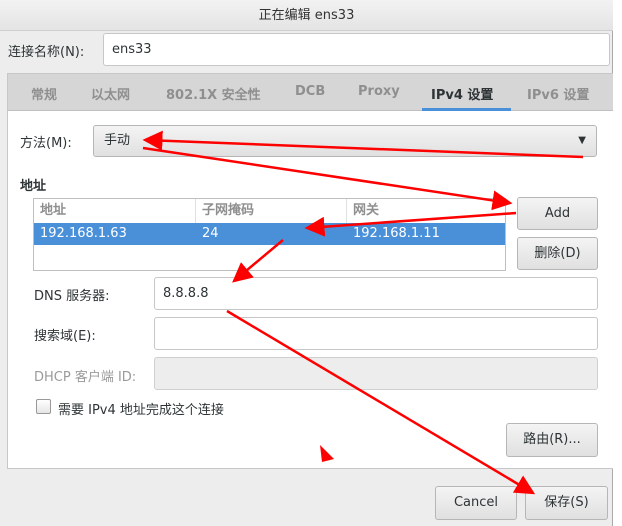 The height and width of the screenshot is (526, 622). Describe the element at coordinates (617, 263) in the screenshot. I see `background-window-edge` at that location.